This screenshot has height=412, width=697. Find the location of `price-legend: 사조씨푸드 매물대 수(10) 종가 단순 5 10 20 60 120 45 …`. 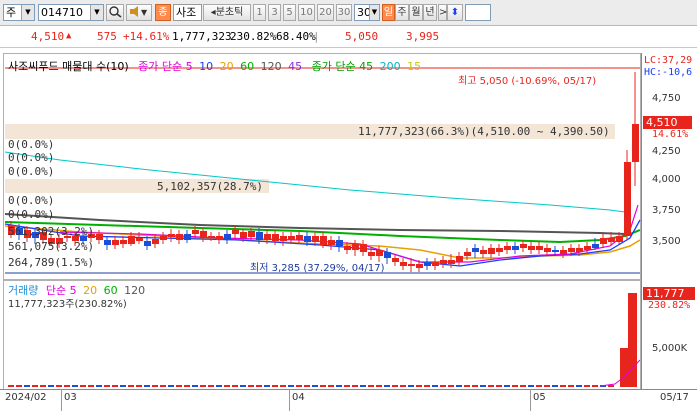

price-legend: 사조씨푸드 매물대 수(10) 종가 단순 5 10 20 60 120 45 … is located at coordinates (214, 66).